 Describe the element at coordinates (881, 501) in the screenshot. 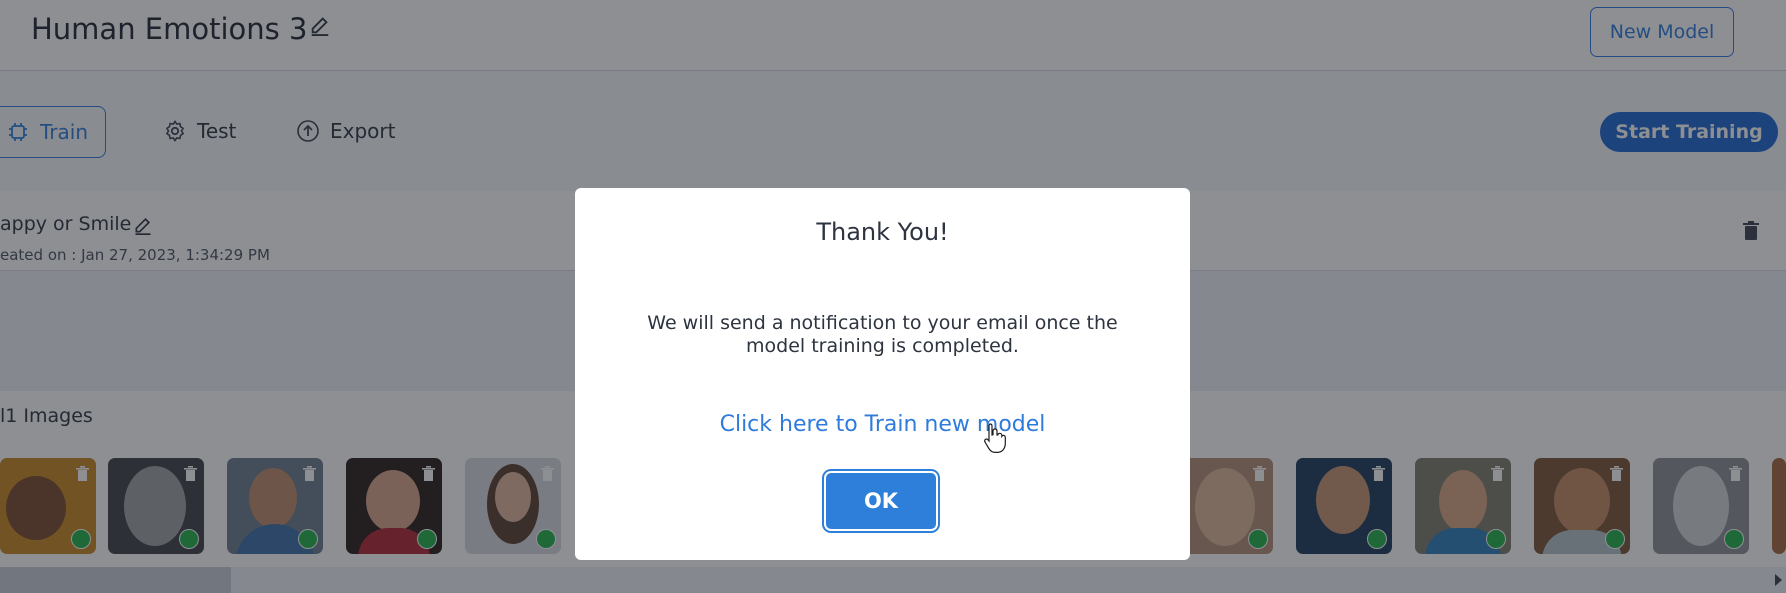

I see `ok-button: OK` at that location.